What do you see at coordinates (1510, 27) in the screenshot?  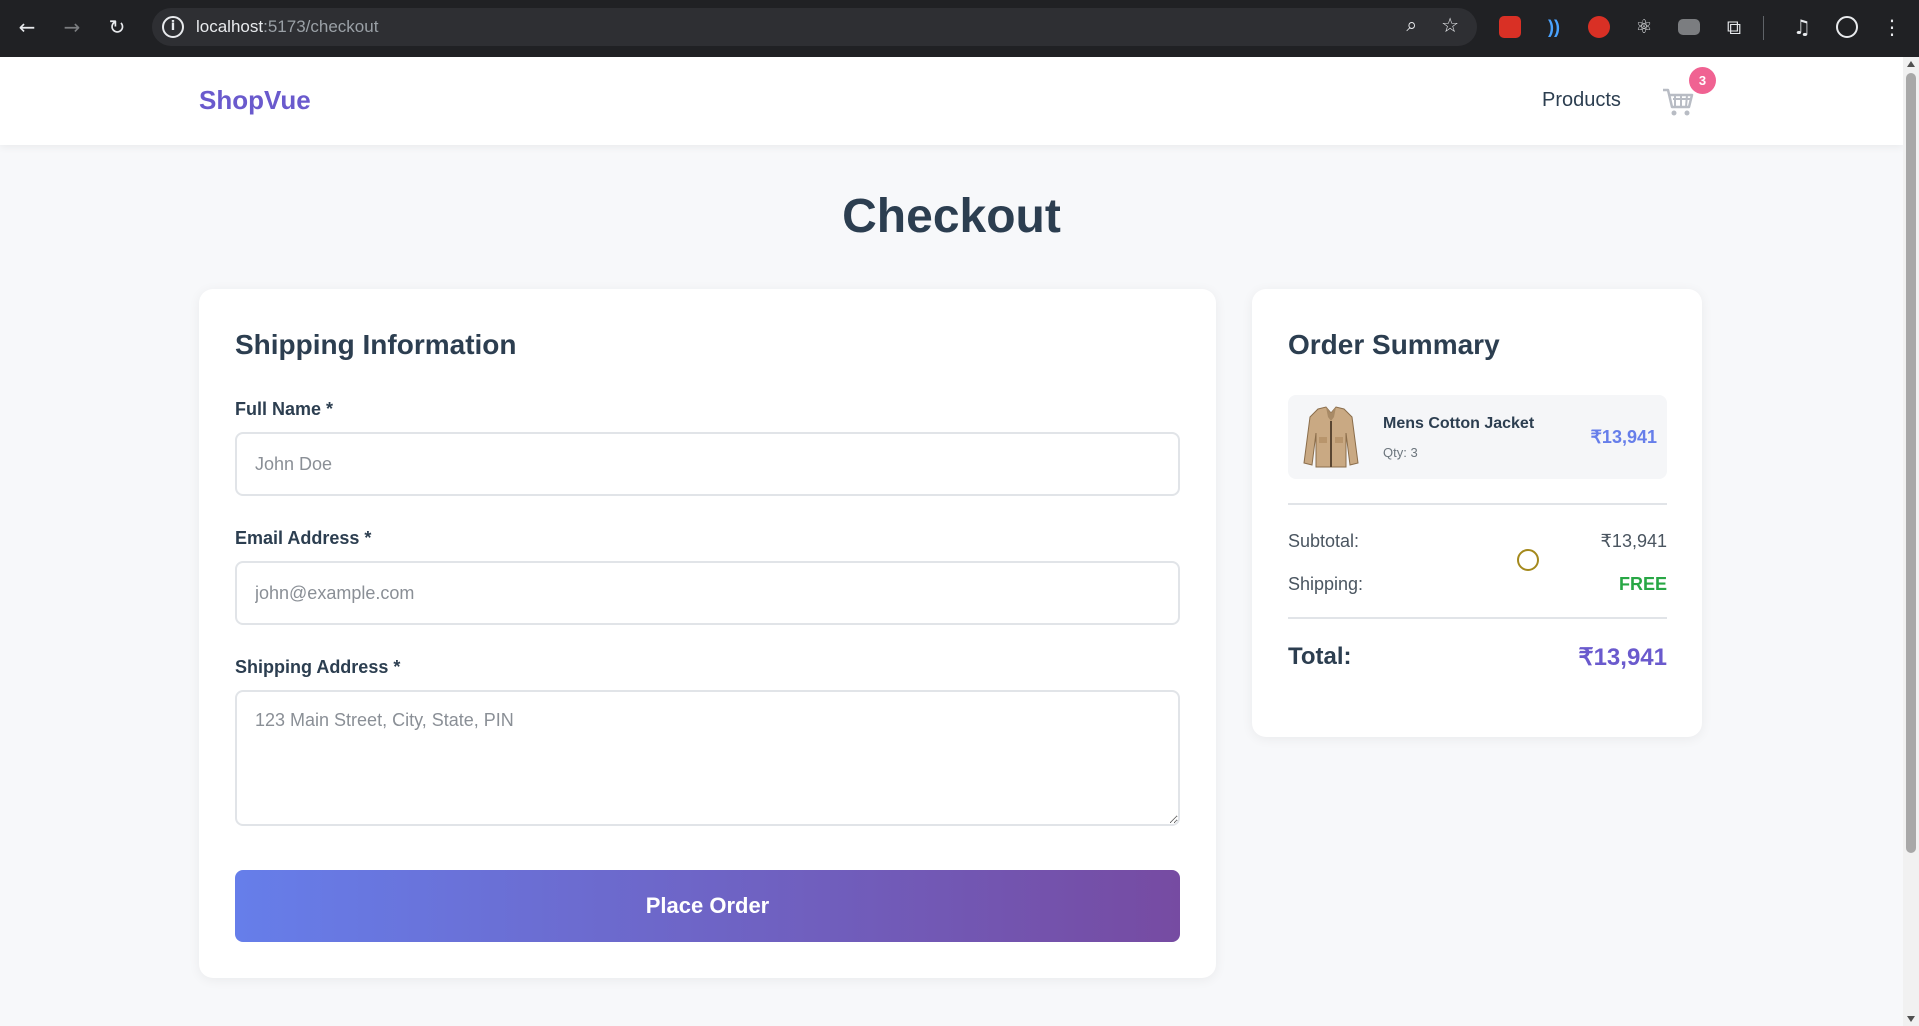 I see `extension-red-icon` at bounding box center [1510, 27].